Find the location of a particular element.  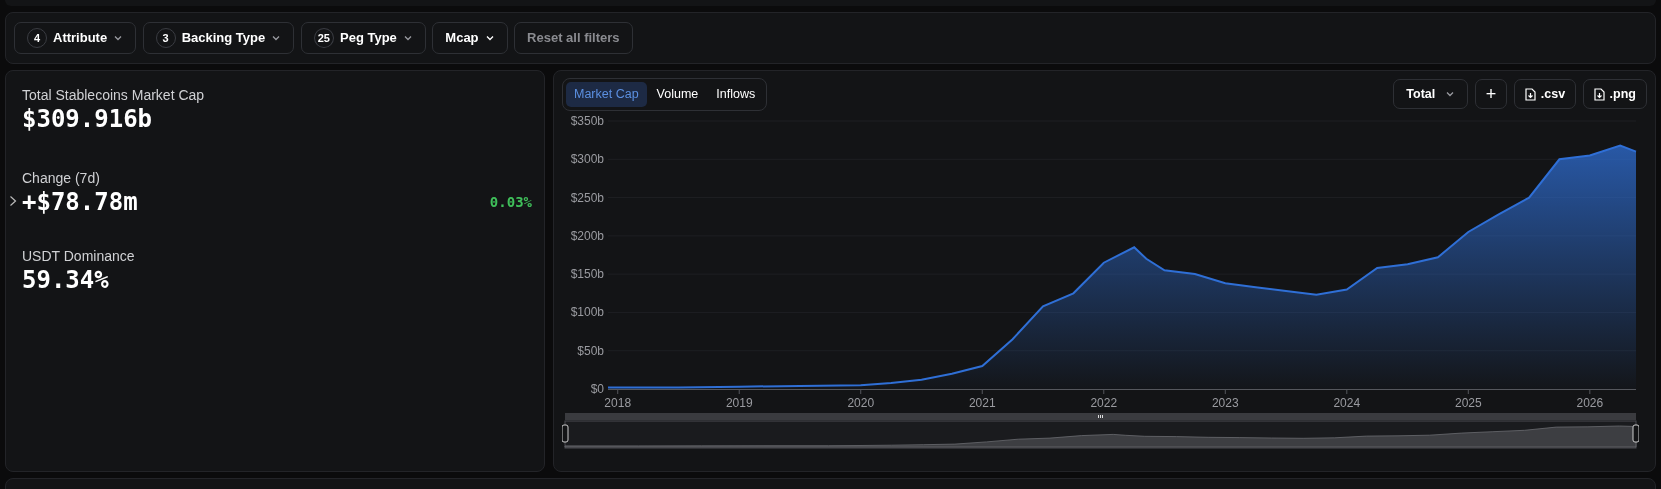

x-axis-label: 2023 is located at coordinates (1225, 402).